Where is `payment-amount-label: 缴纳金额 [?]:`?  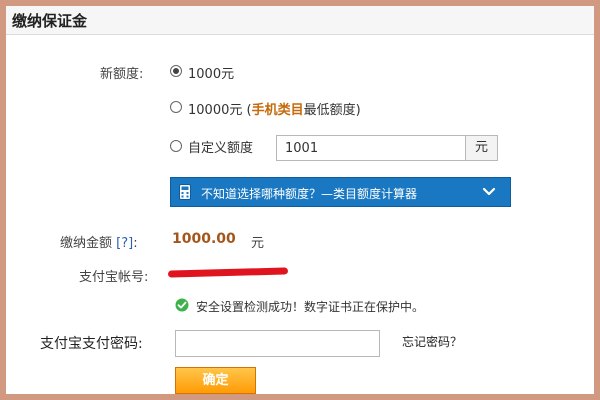
payment-amount-label: 缴纳金额 [?]: is located at coordinates (99, 241).